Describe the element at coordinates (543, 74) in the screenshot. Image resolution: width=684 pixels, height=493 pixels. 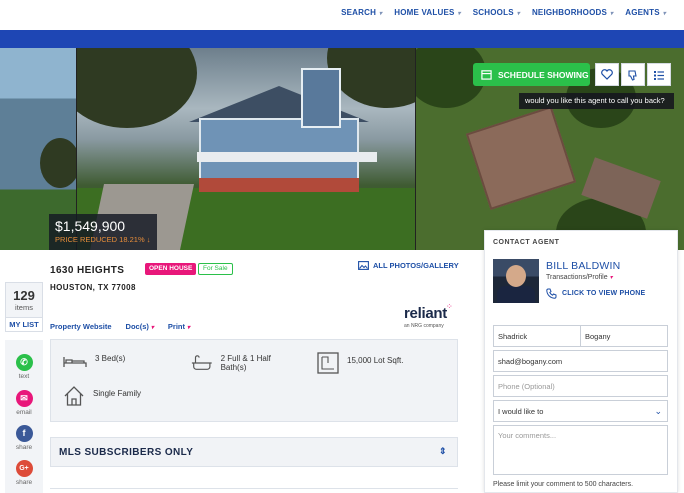
I see `schedule-showing-label: SCHEDULE SHOWING` at that location.